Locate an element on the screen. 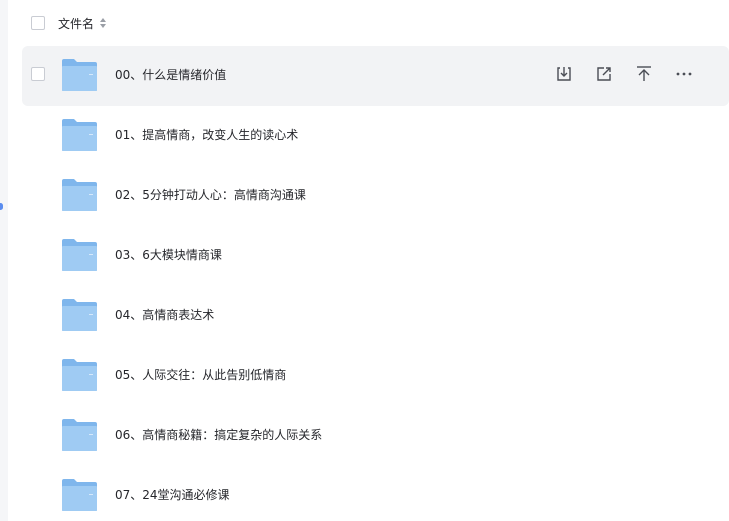  list-item: 06、高情商秘籍：搞定复杂的人际关系 is located at coordinates (375, 436).